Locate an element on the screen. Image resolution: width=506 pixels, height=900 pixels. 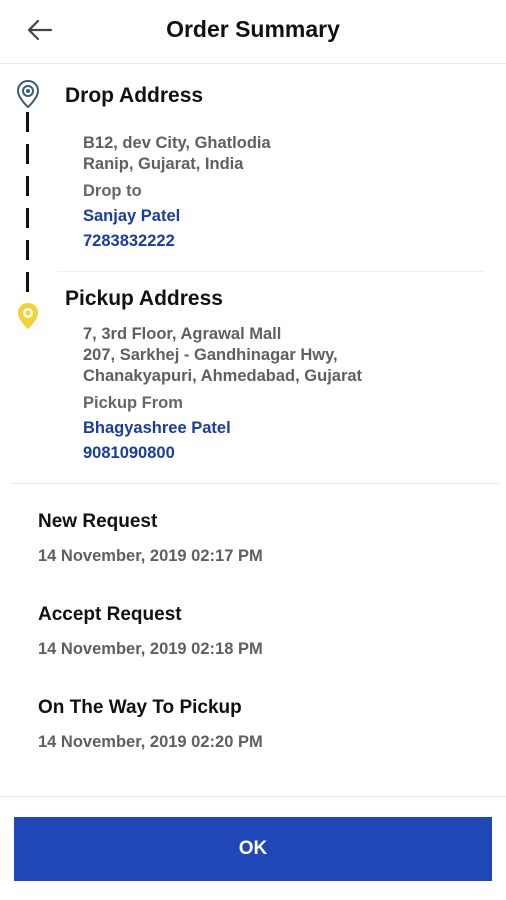
pickup-location-pin-icon is located at coordinates (28, 316).